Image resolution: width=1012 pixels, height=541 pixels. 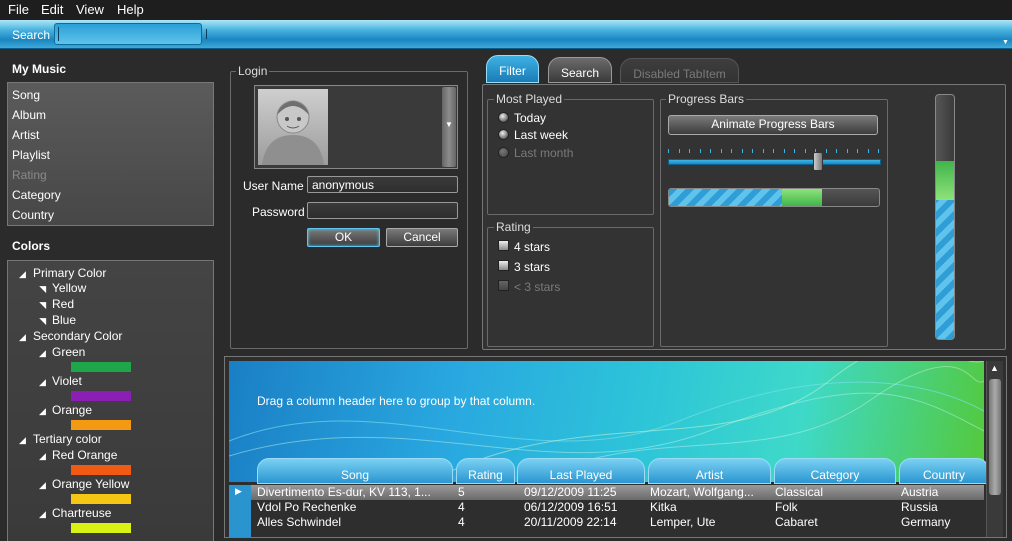 What do you see at coordinates (343, 237) in the screenshot?
I see `ok-button: OK` at bounding box center [343, 237].